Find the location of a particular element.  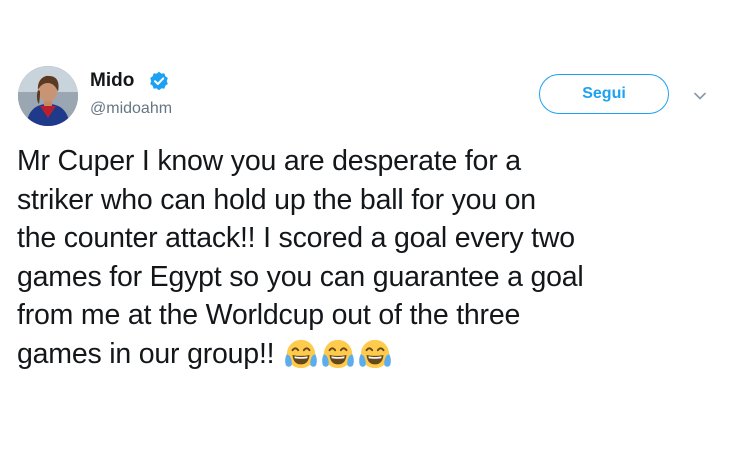

chevron-down-icon is located at coordinates (700, 96).